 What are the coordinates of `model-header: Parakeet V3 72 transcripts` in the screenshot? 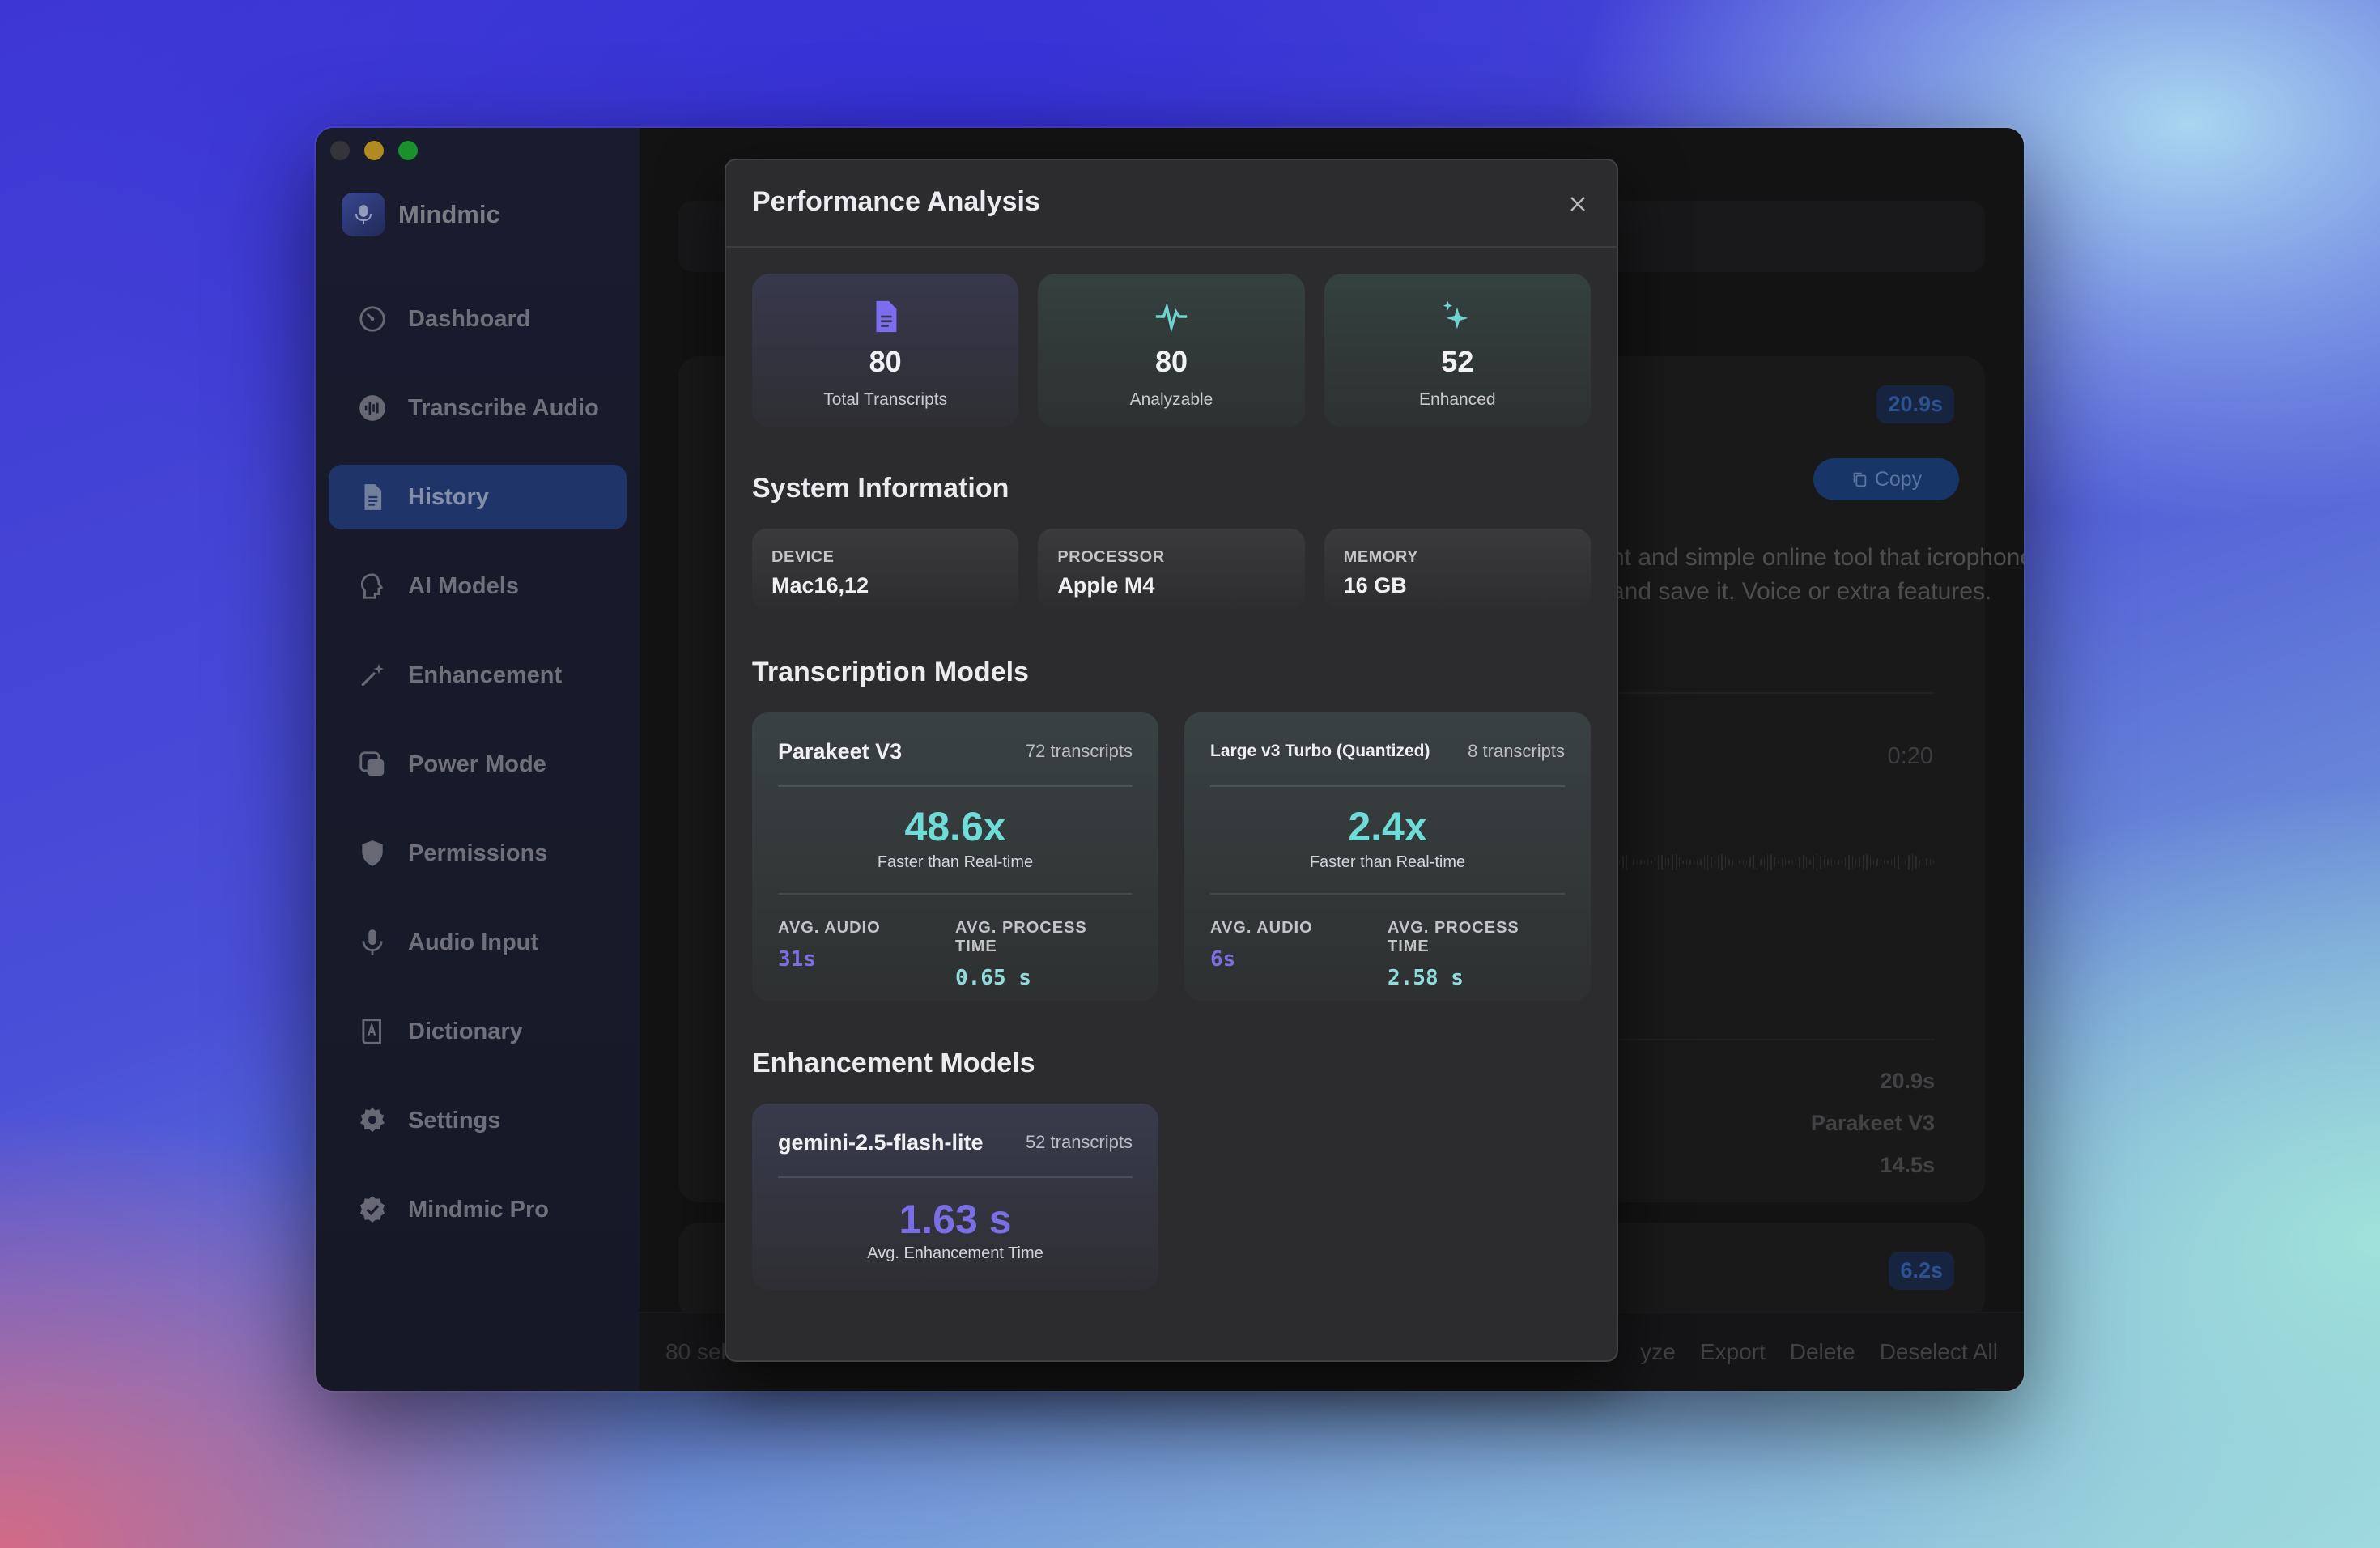 It's located at (956, 752).